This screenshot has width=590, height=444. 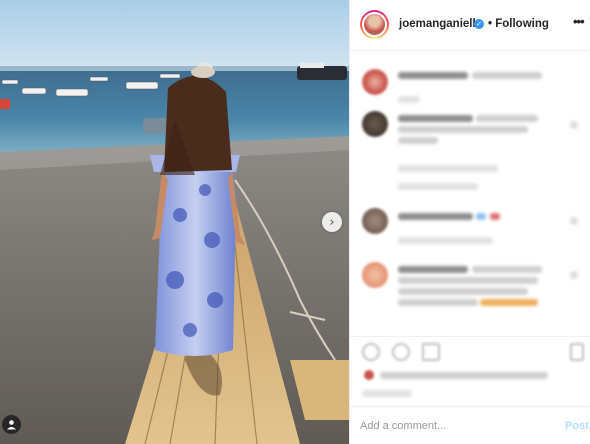 I want to click on comment-icon, so click(x=401, y=352).